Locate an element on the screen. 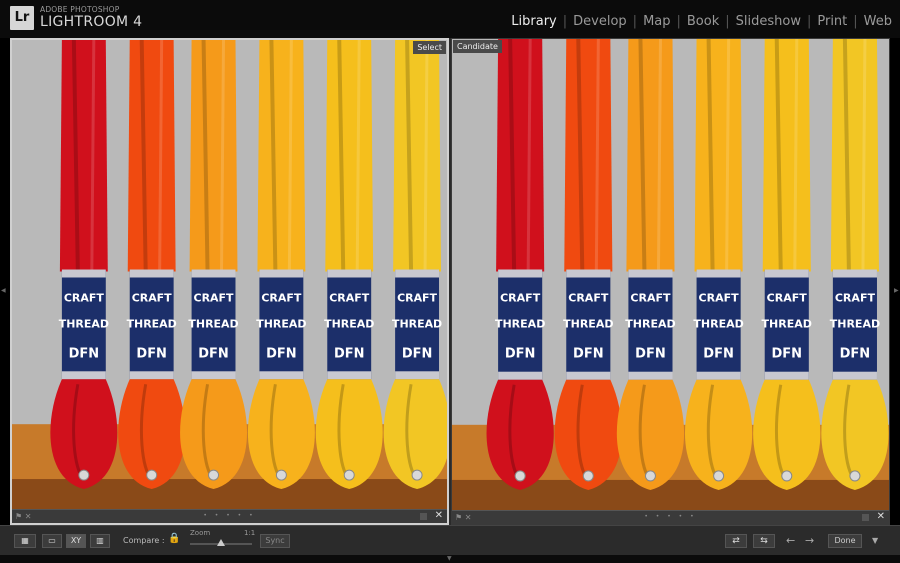  module-book: Book is located at coordinates (703, 21).